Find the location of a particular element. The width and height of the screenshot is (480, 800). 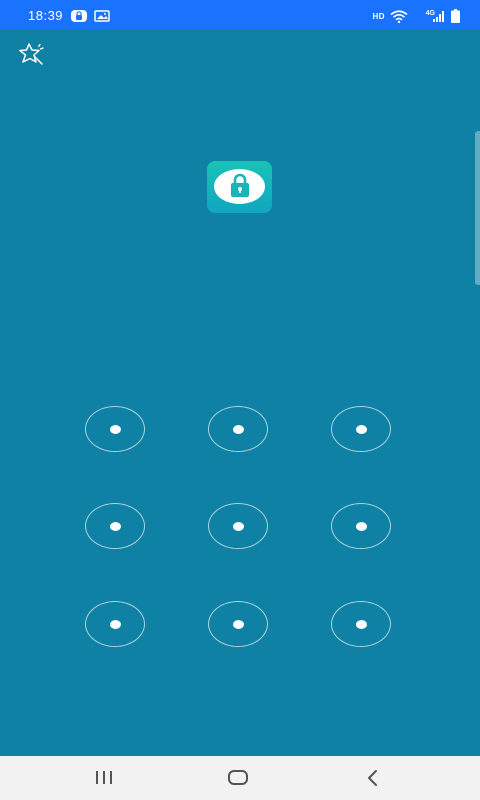

recent-apps-icon is located at coordinates (104, 778).